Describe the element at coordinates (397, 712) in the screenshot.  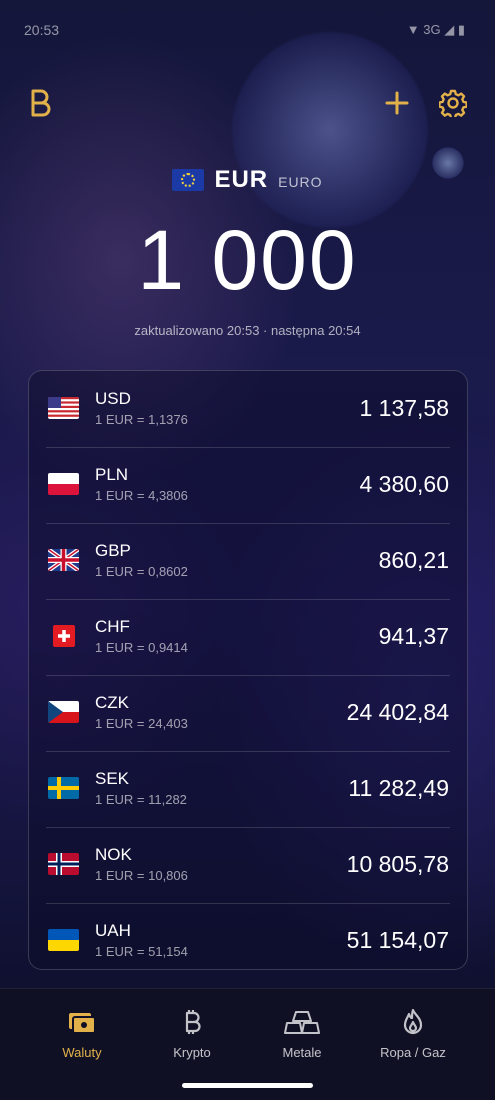
I see `converted-value: 24 402,84` at that location.